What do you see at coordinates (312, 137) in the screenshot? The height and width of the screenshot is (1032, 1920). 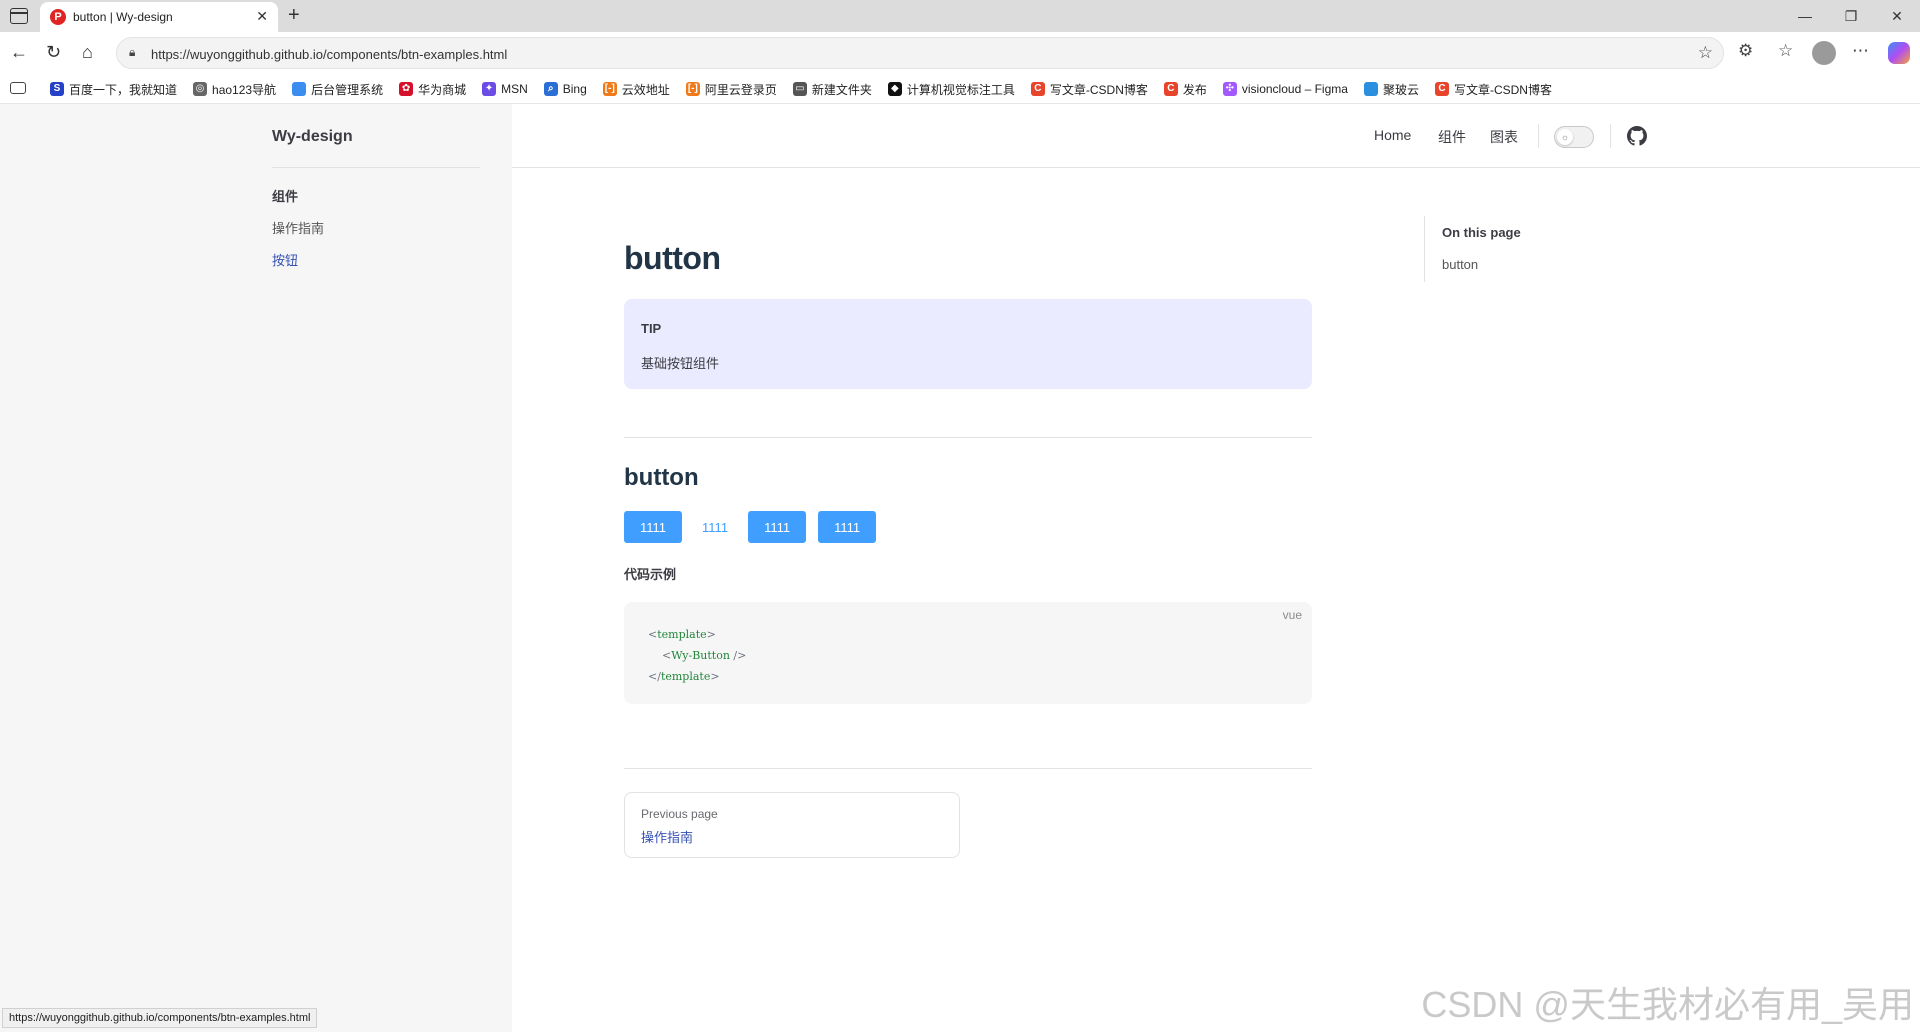 I see `site-title: Wy-design` at bounding box center [312, 137].